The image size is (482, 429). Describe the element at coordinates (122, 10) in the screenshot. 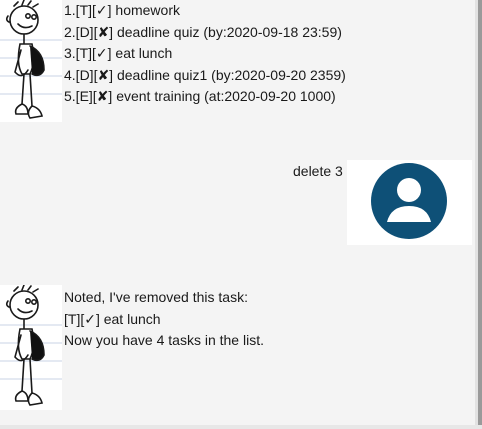

I see `task-line: 1.[T][✓] homework` at that location.